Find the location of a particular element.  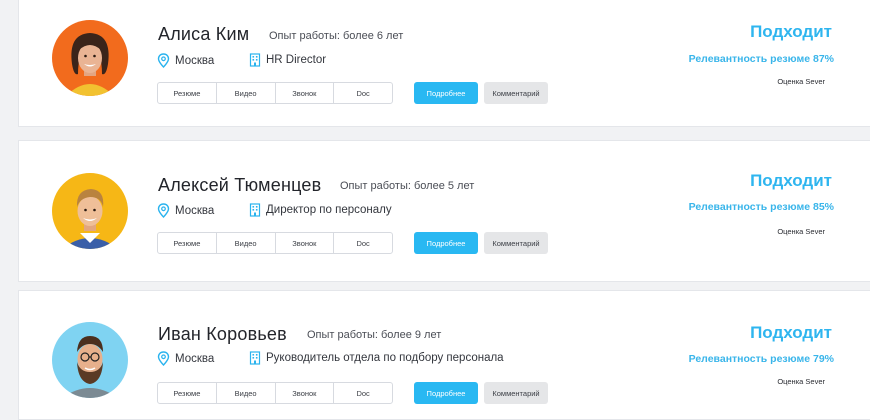

relevance-score: Релевантность резюме 87% is located at coordinates (761, 59).